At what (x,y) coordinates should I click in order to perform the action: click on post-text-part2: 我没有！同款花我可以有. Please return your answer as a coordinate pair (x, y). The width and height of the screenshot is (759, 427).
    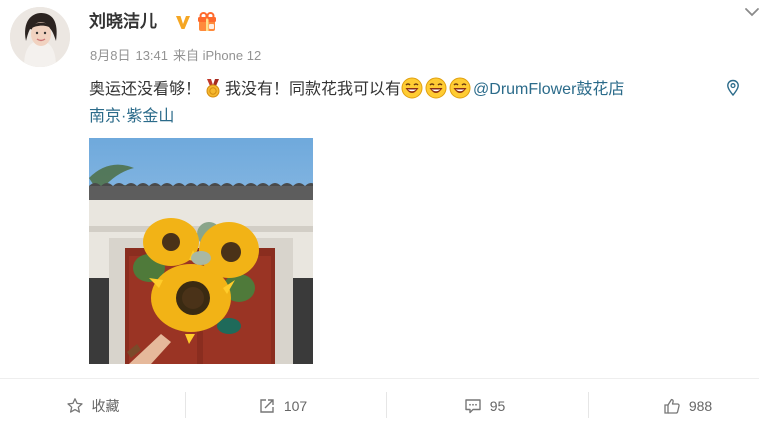
    Looking at the image, I should click on (313, 89).